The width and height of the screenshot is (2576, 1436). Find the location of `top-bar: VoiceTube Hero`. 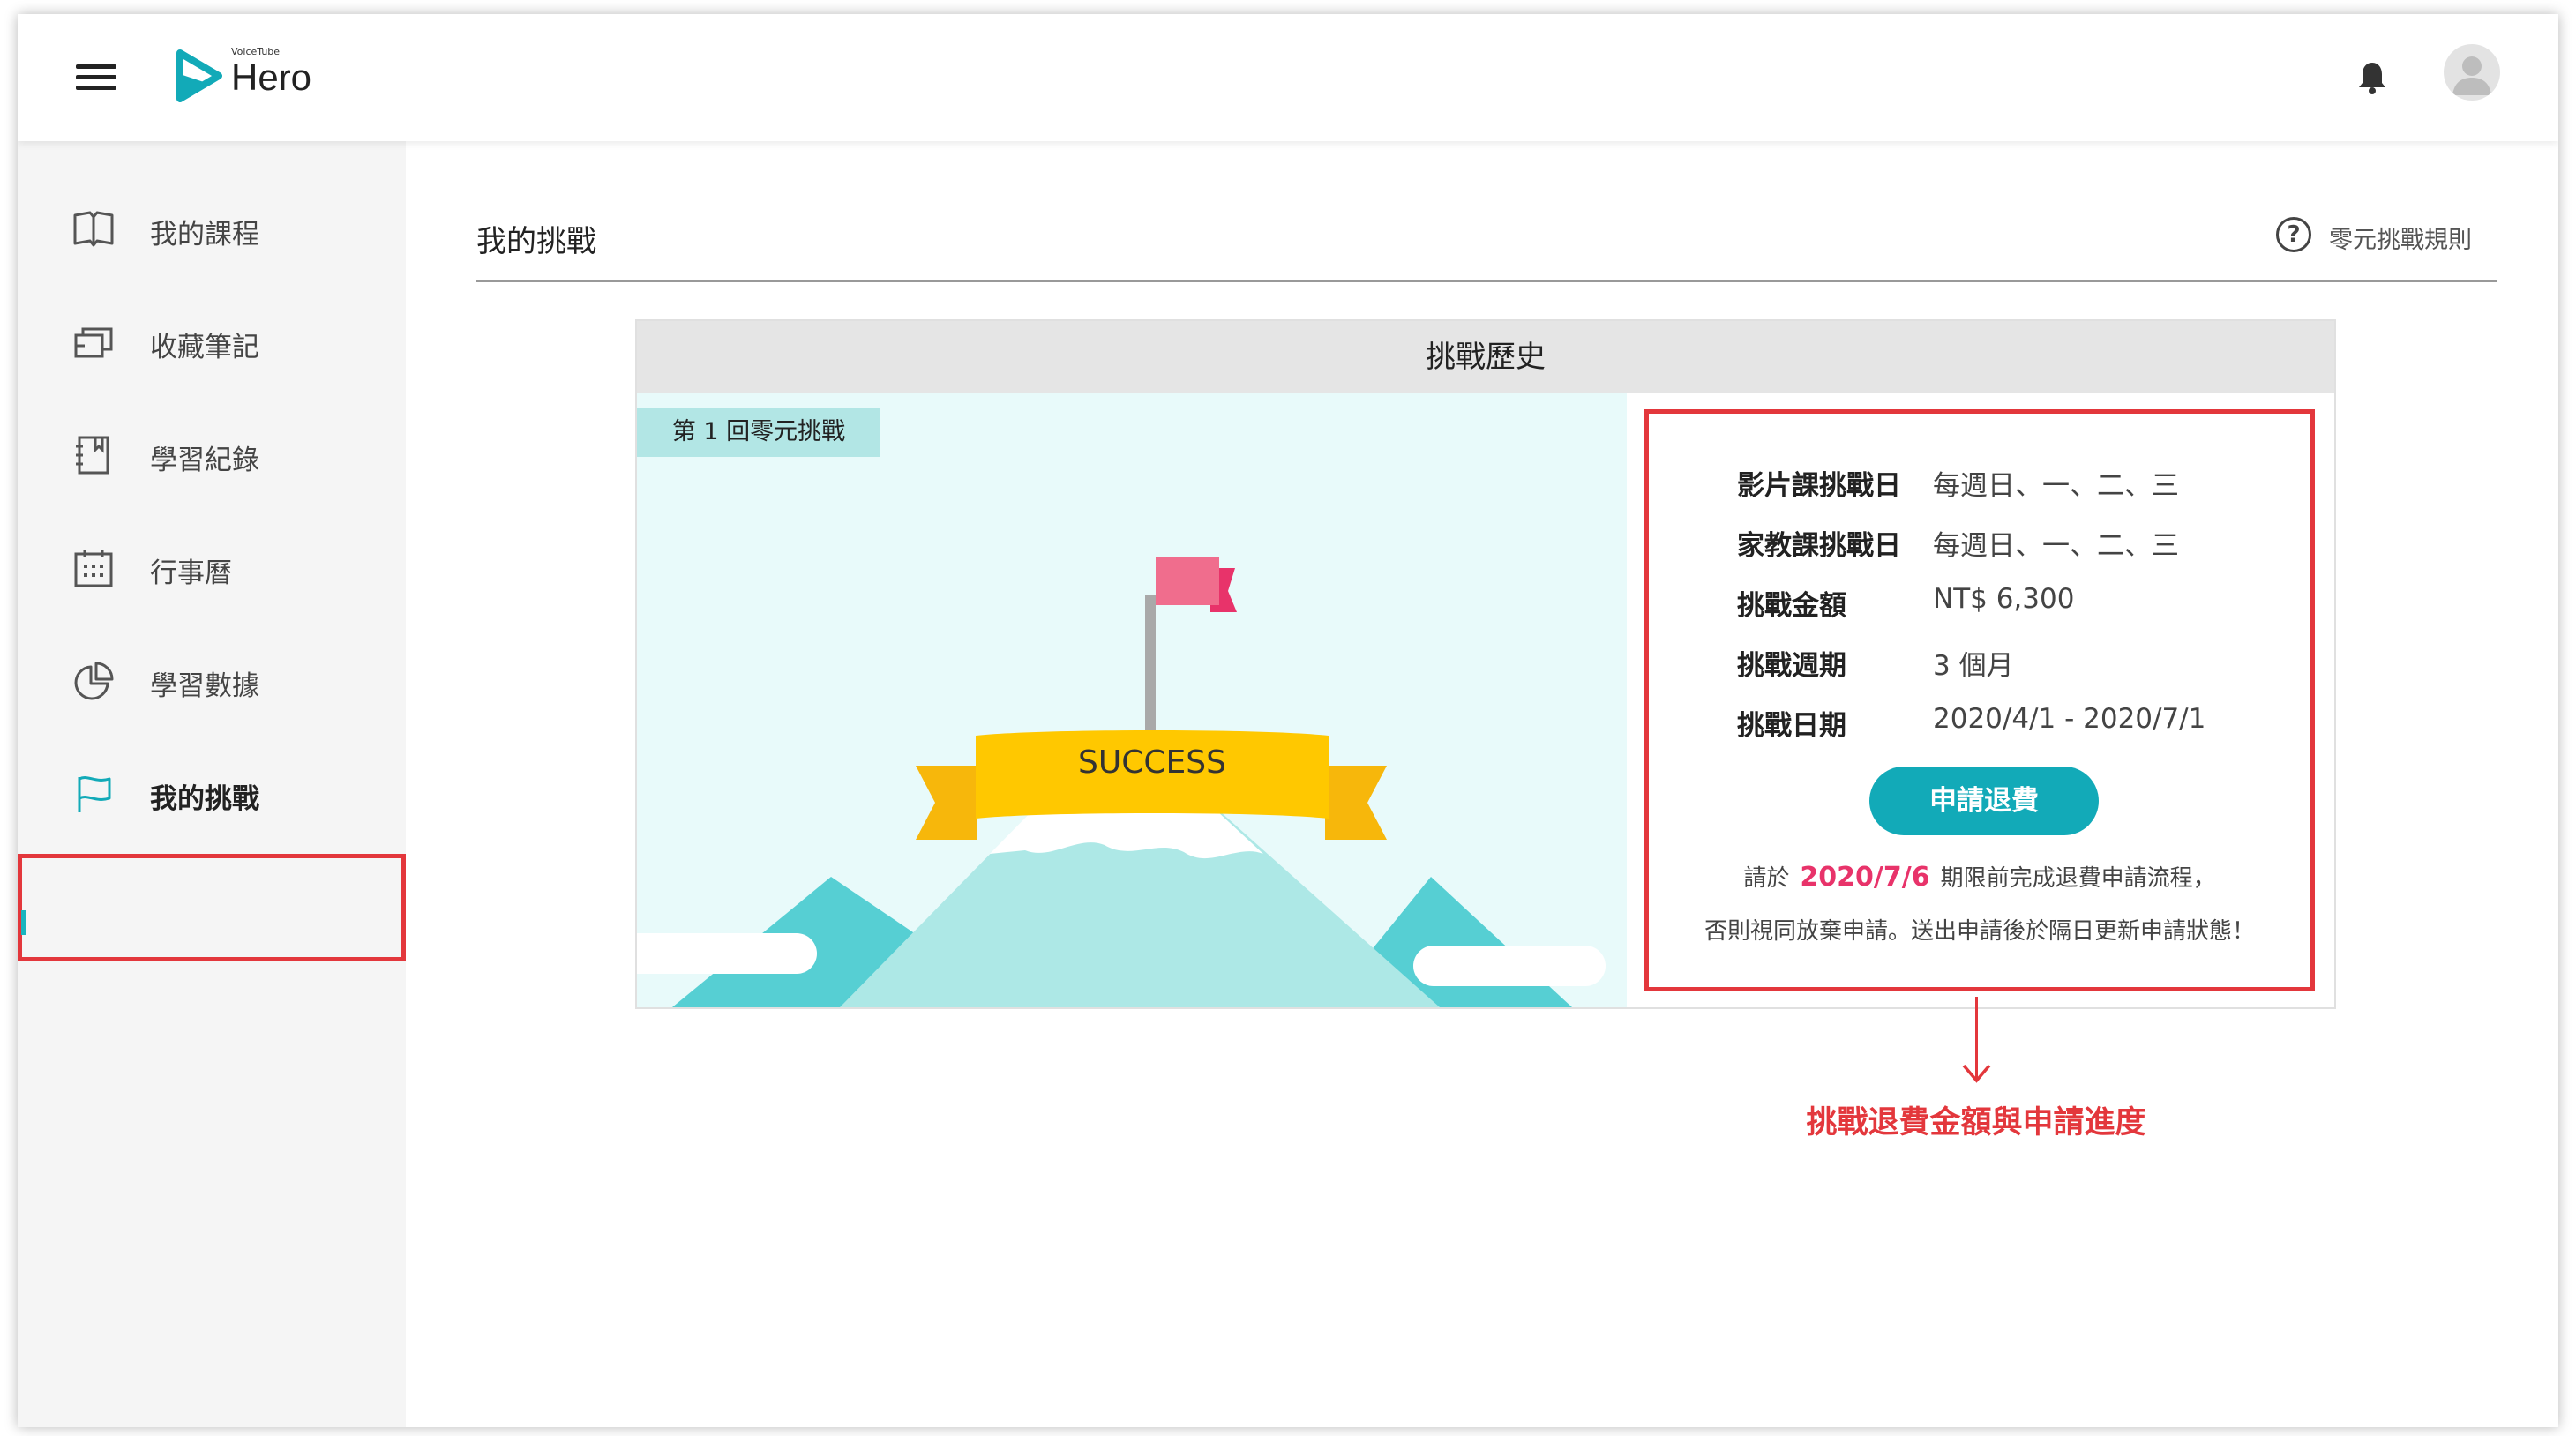

top-bar: VoiceTube Hero is located at coordinates (1288, 77).